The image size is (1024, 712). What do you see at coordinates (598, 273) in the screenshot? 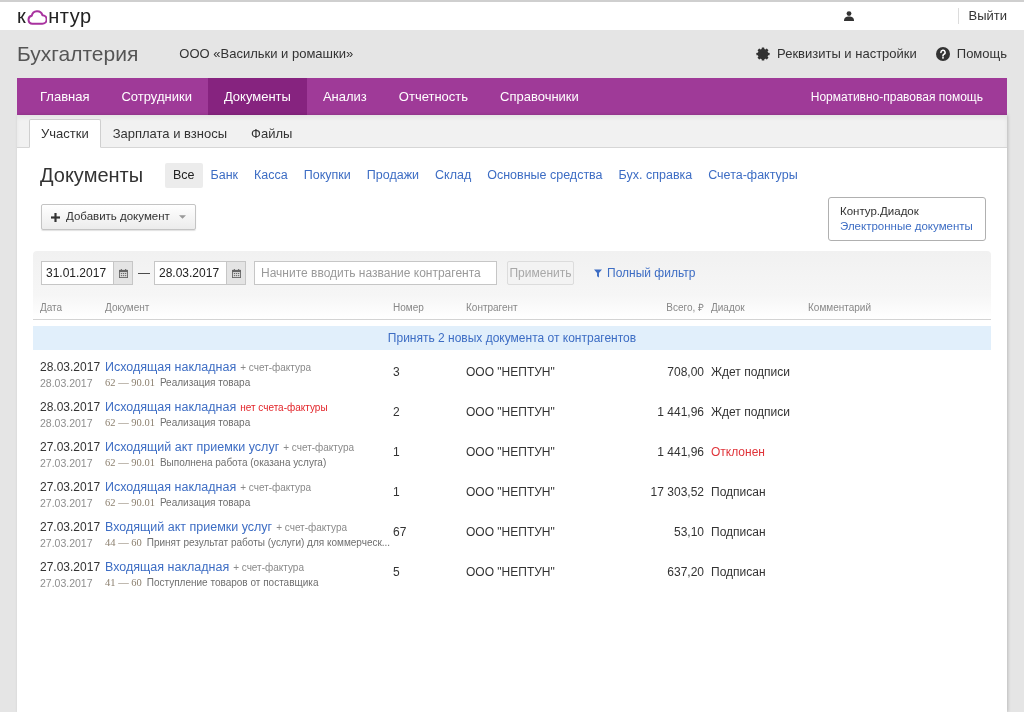
I see `filter-icon` at bounding box center [598, 273].